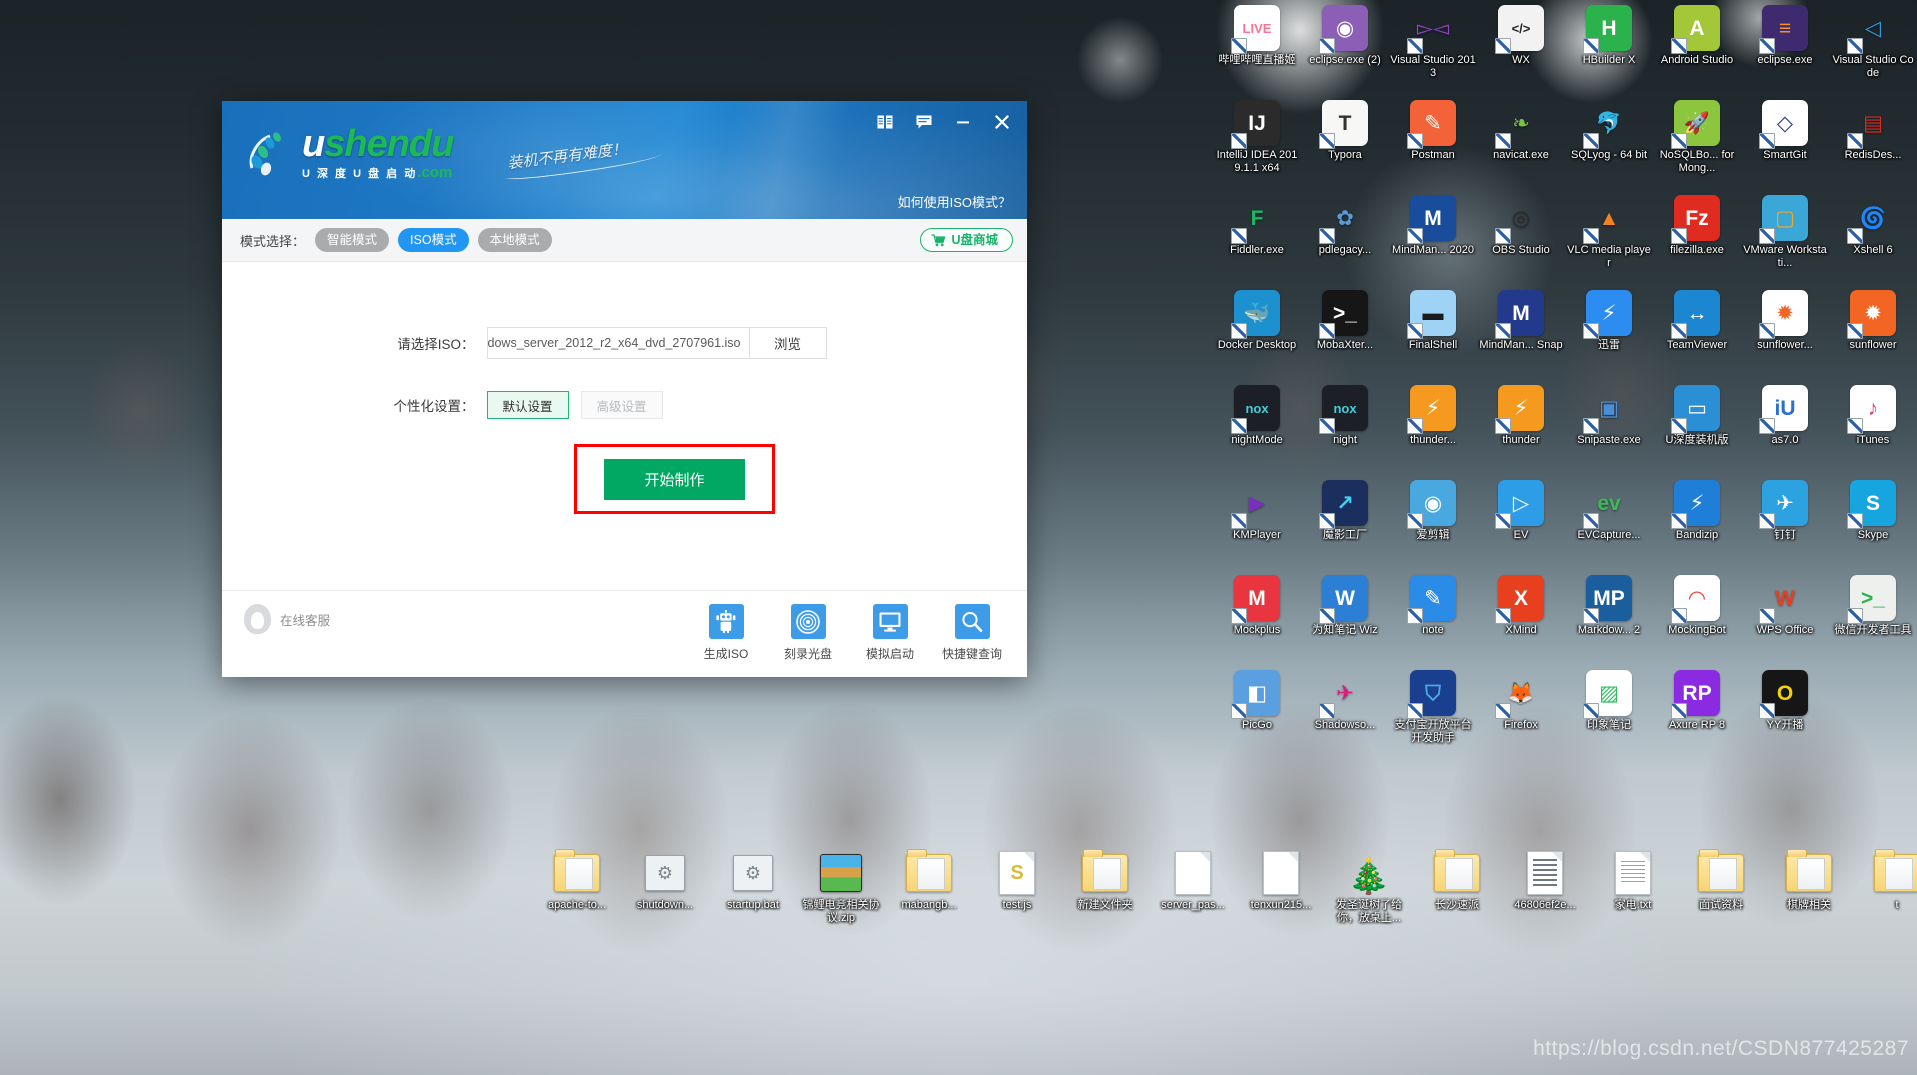 The height and width of the screenshot is (1075, 1917). Describe the element at coordinates (287, 619) in the screenshot. I see `online-service-link: 在线客服` at that location.